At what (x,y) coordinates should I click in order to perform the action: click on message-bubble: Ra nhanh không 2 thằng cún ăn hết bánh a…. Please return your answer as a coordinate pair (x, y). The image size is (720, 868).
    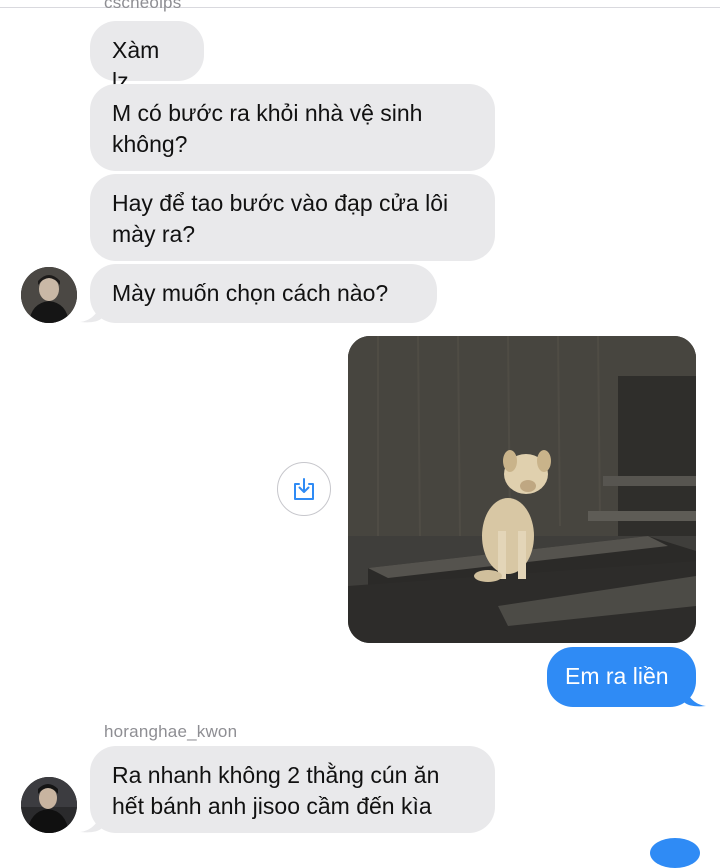
    Looking at the image, I should click on (292, 789).